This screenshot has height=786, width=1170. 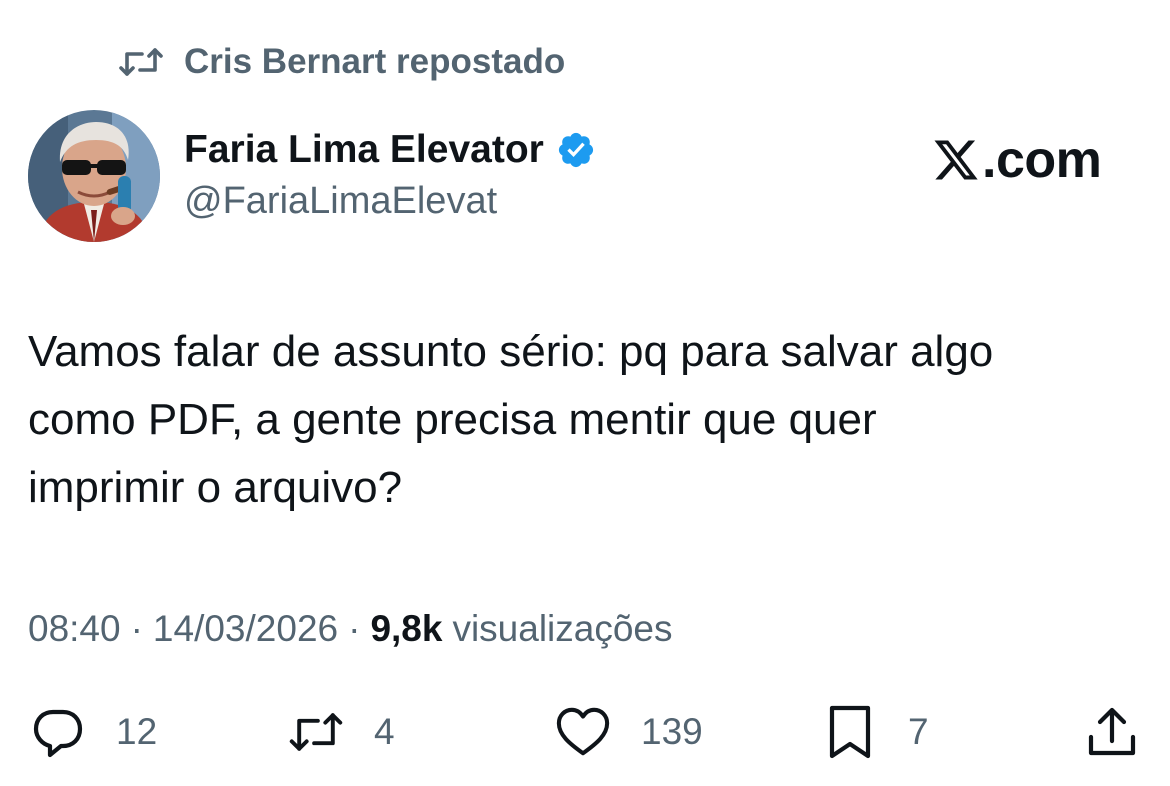 I want to click on action-bar: 12 4 139 7, so click(x=585, y=732).